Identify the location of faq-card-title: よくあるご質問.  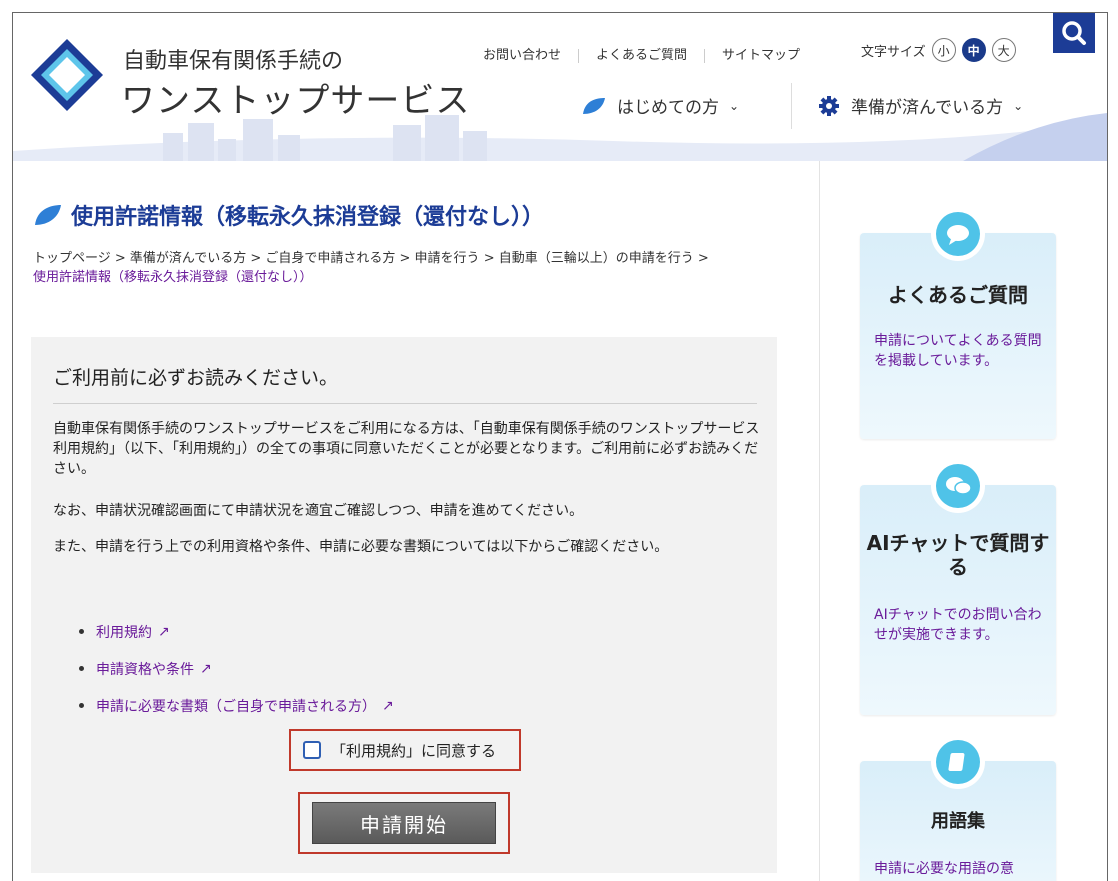
(958, 295).